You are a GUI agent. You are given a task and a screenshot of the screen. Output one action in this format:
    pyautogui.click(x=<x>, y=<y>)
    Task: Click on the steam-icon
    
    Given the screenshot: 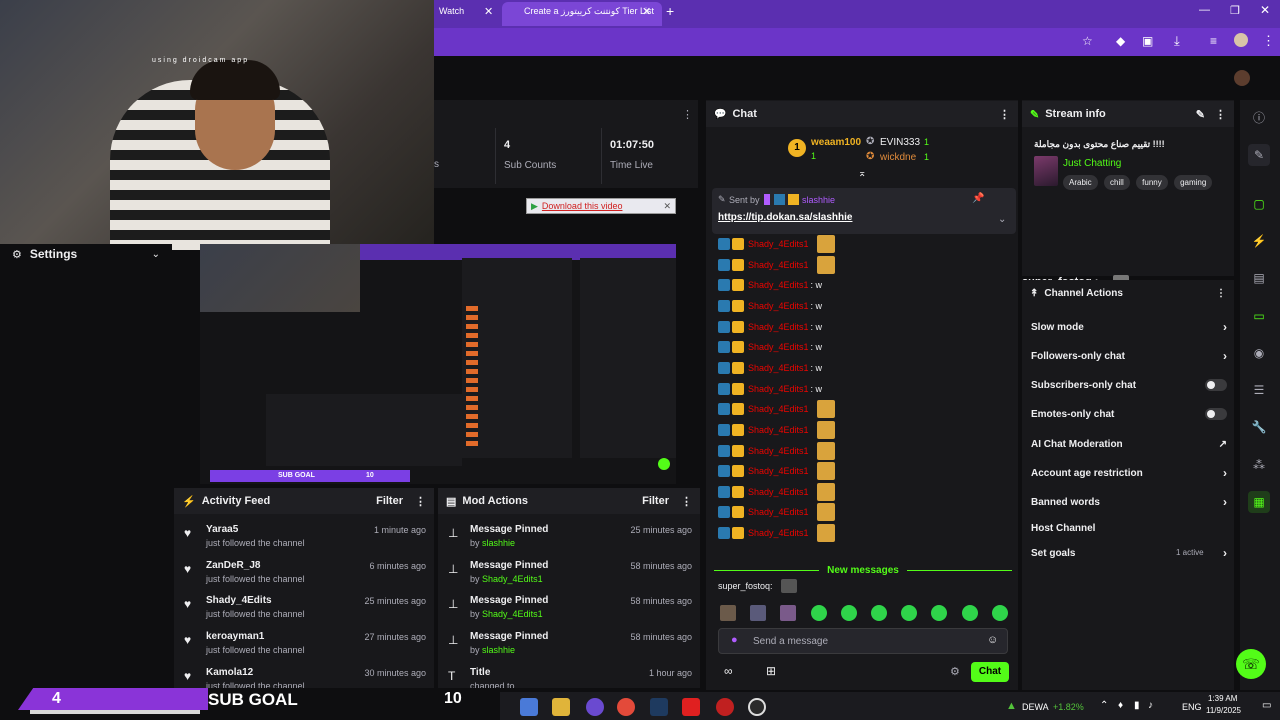 What is the action you would take?
    pyautogui.click(x=659, y=707)
    